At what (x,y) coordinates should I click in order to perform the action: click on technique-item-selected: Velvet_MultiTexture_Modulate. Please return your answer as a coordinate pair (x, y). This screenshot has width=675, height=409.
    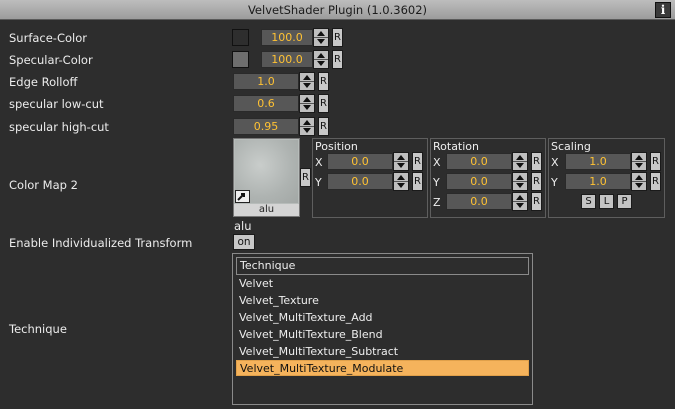
    Looking at the image, I should click on (382, 368).